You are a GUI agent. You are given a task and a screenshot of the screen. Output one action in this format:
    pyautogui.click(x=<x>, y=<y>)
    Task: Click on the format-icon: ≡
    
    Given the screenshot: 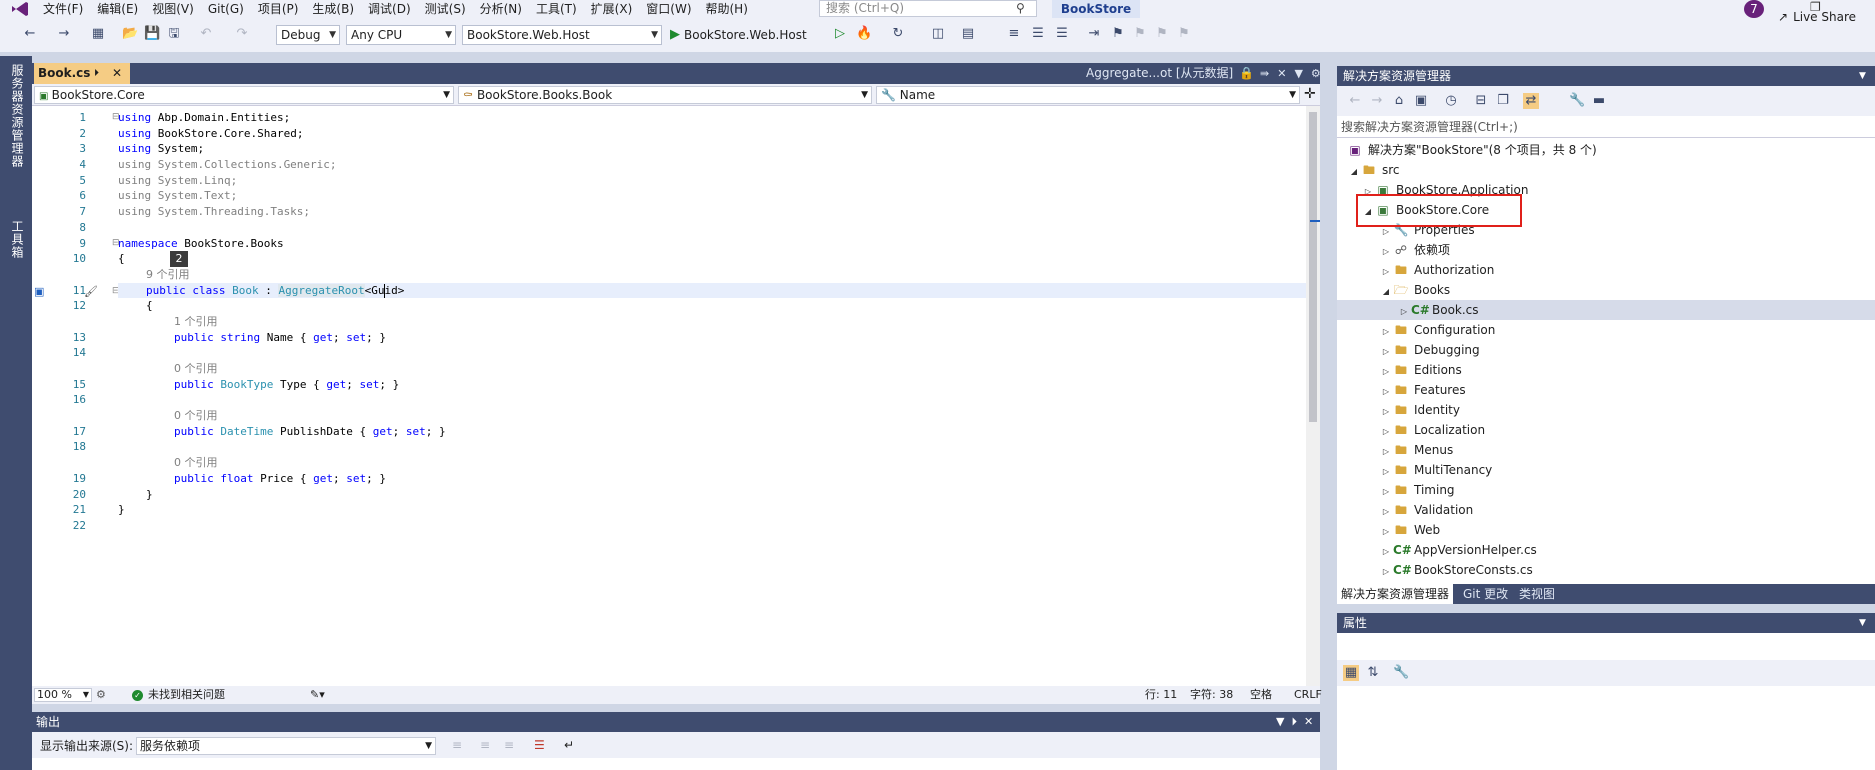 What is the action you would take?
    pyautogui.click(x=1014, y=34)
    